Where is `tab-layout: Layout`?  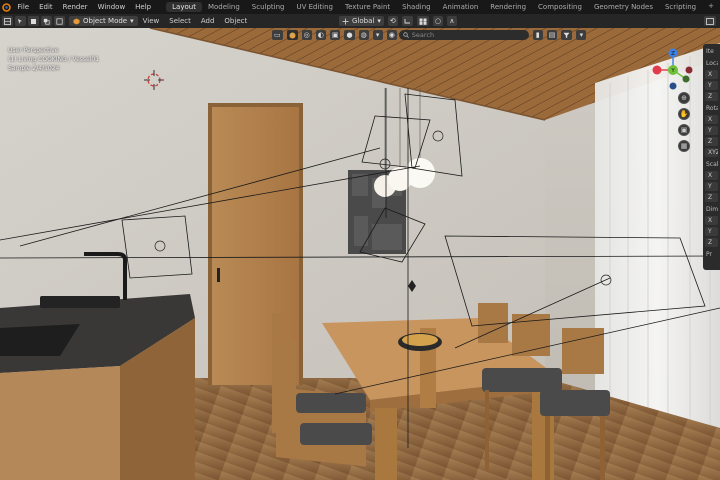
tab-layout: Layout is located at coordinates (184, 7).